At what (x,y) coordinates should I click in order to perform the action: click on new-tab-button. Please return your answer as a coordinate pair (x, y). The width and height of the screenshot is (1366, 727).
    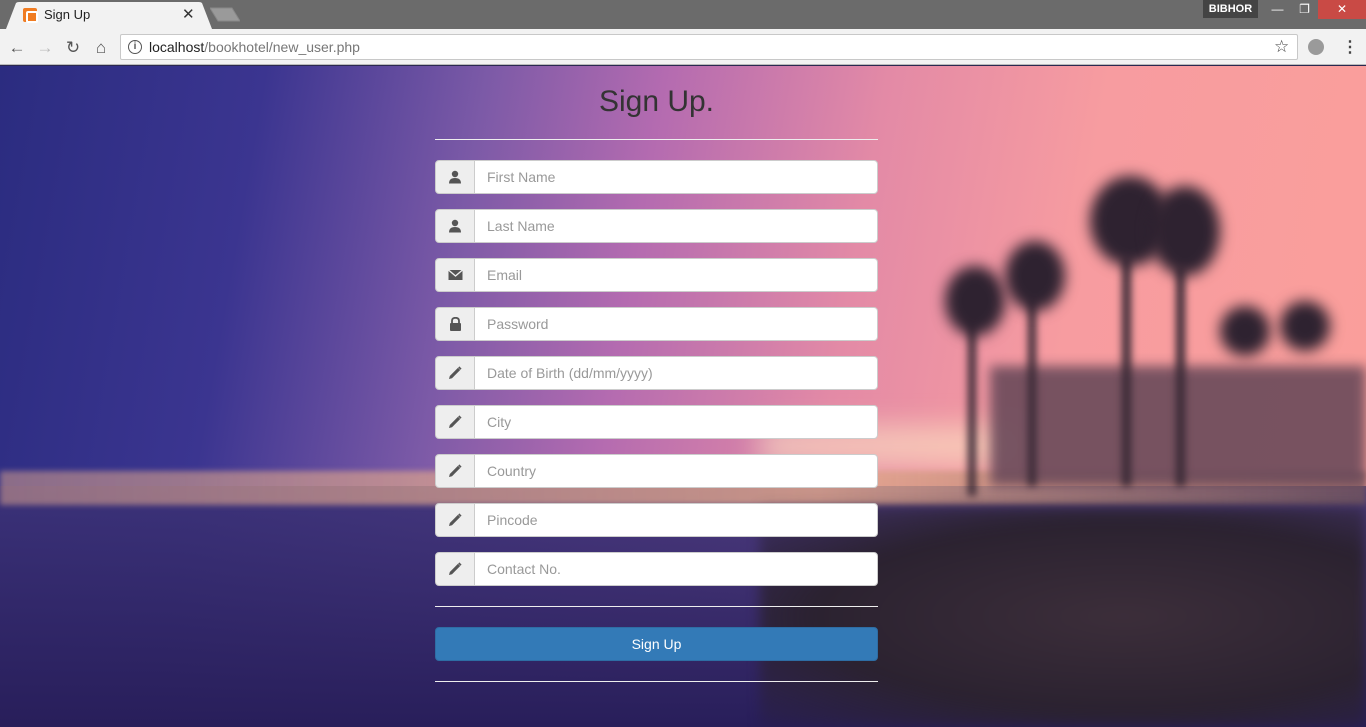
    Looking at the image, I should click on (225, 14).